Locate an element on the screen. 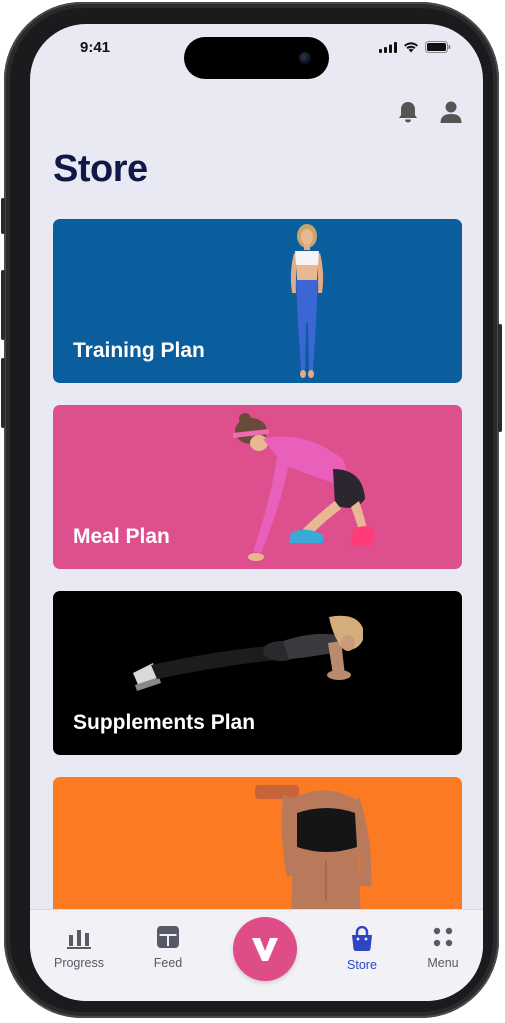 The height and width of the screenshot is (1023, 505). tab-progress: Progress is located at coordinates (79, 947).